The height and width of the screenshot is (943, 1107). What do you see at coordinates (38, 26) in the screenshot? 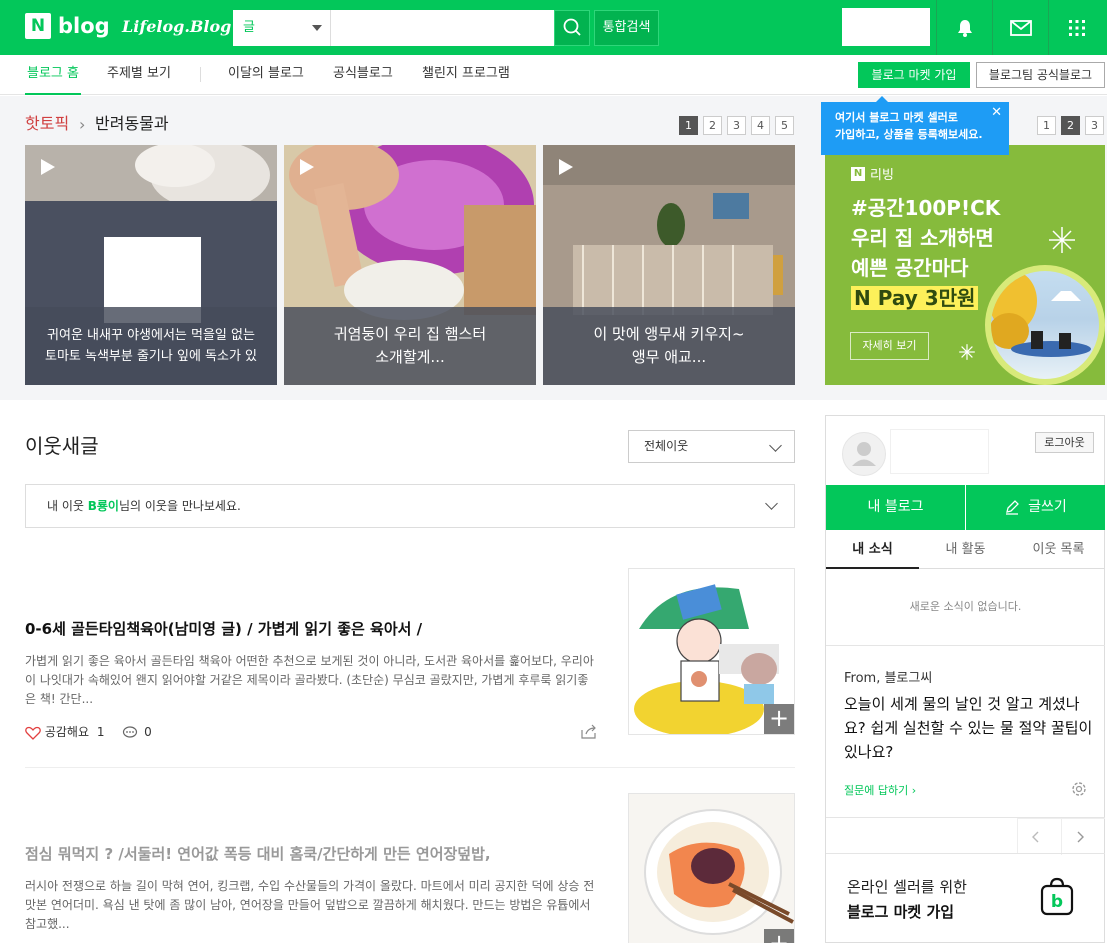
I see `naver-logo: N` at bounding box center [38, 26].